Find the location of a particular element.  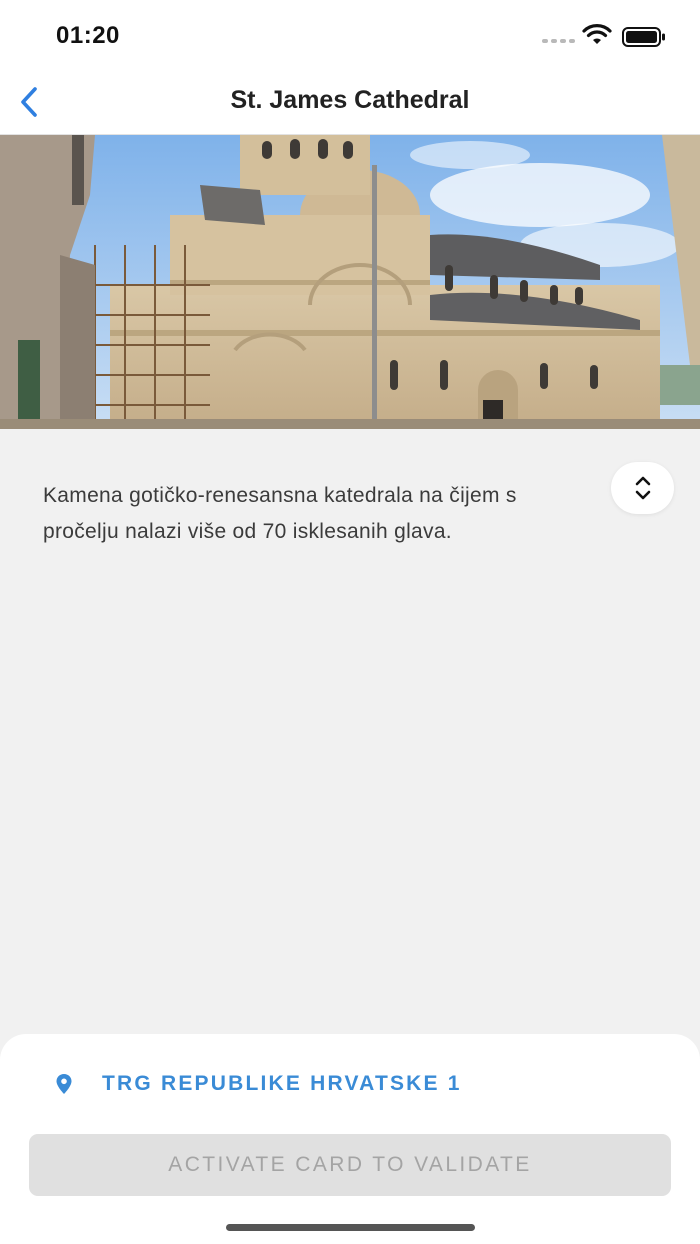

expand-description-button is located at coordinates (642, 488).